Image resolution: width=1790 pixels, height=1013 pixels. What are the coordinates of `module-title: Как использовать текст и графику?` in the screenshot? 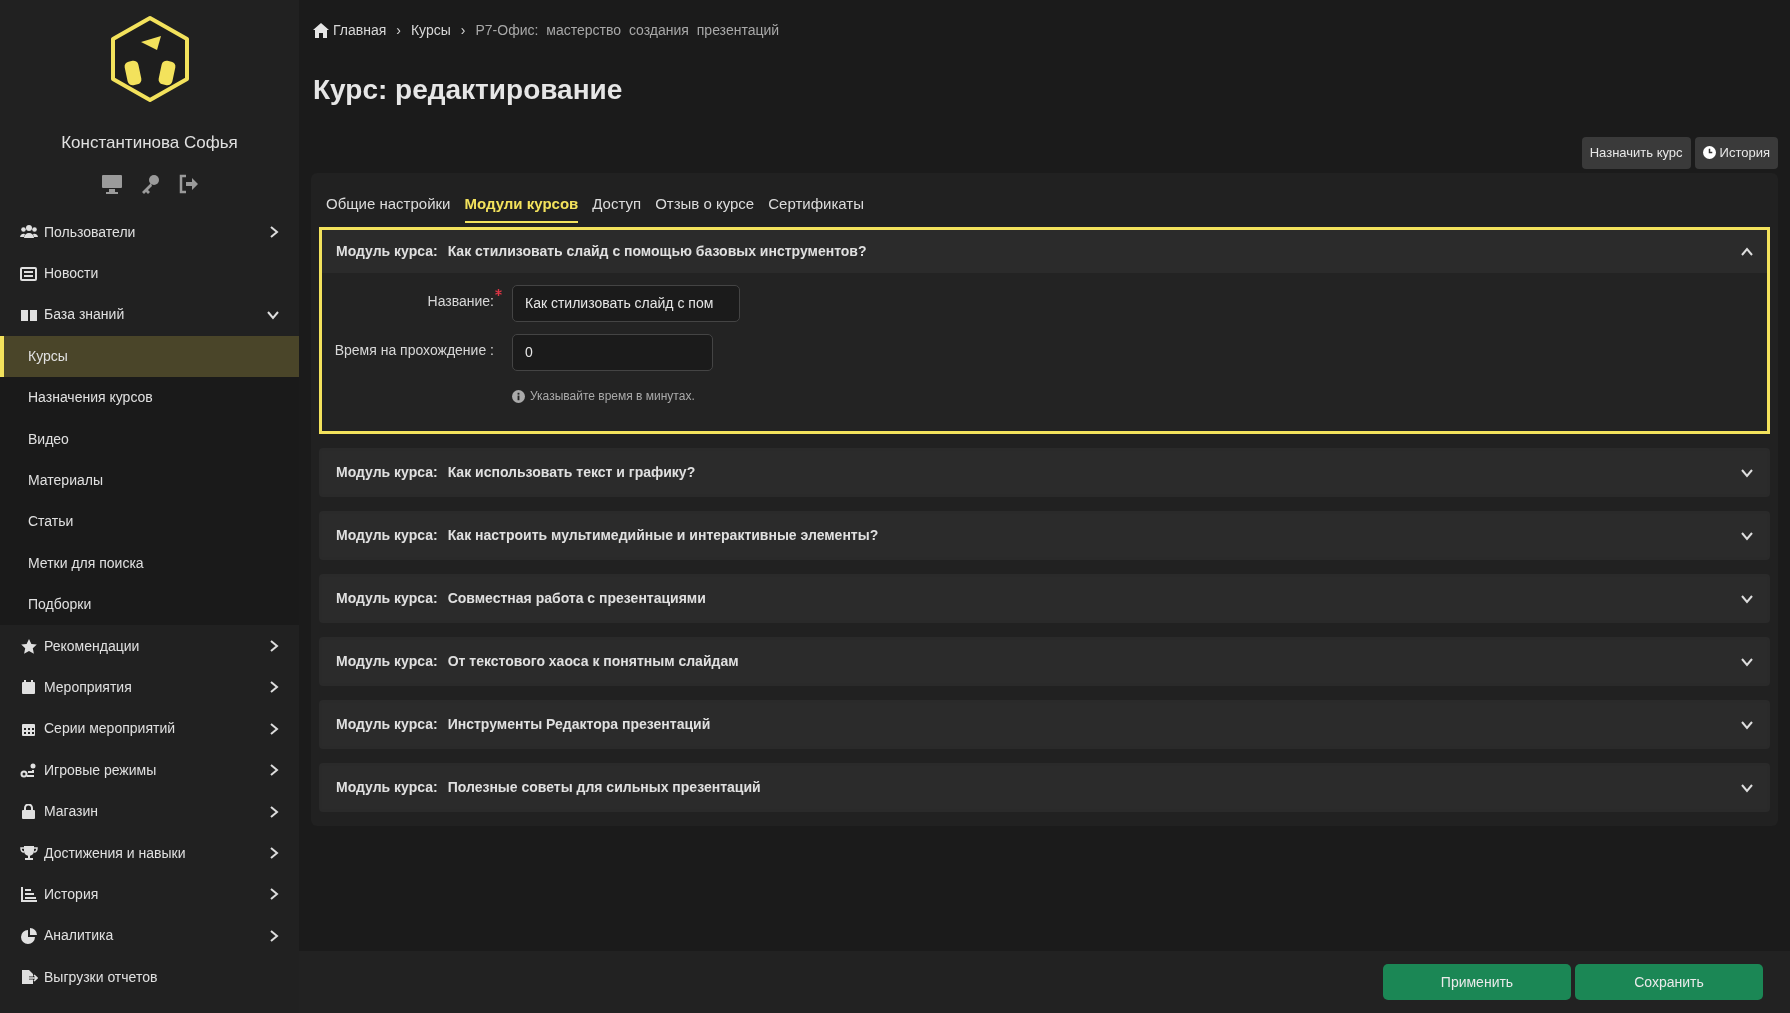 It's located at (572, 472).